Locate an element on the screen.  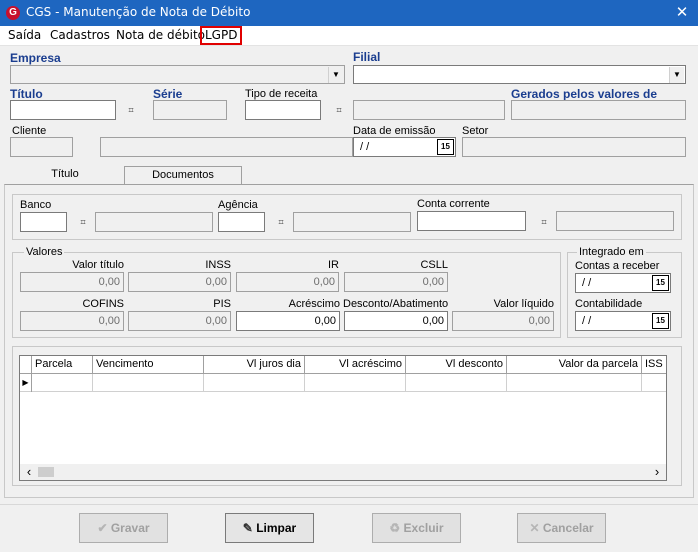
horizontal-scrollbar: ‹ › is located at coordinates (343, 472).